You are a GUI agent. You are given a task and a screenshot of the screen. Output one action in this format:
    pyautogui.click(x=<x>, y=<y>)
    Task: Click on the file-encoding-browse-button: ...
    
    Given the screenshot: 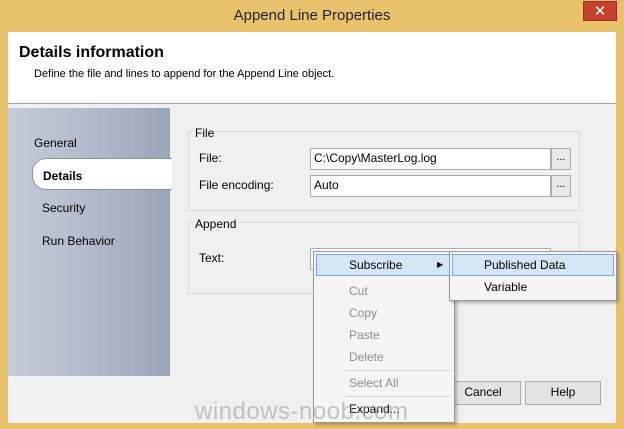 What is the action you would take?
    pyautogui.click(x=561, y=186)
    